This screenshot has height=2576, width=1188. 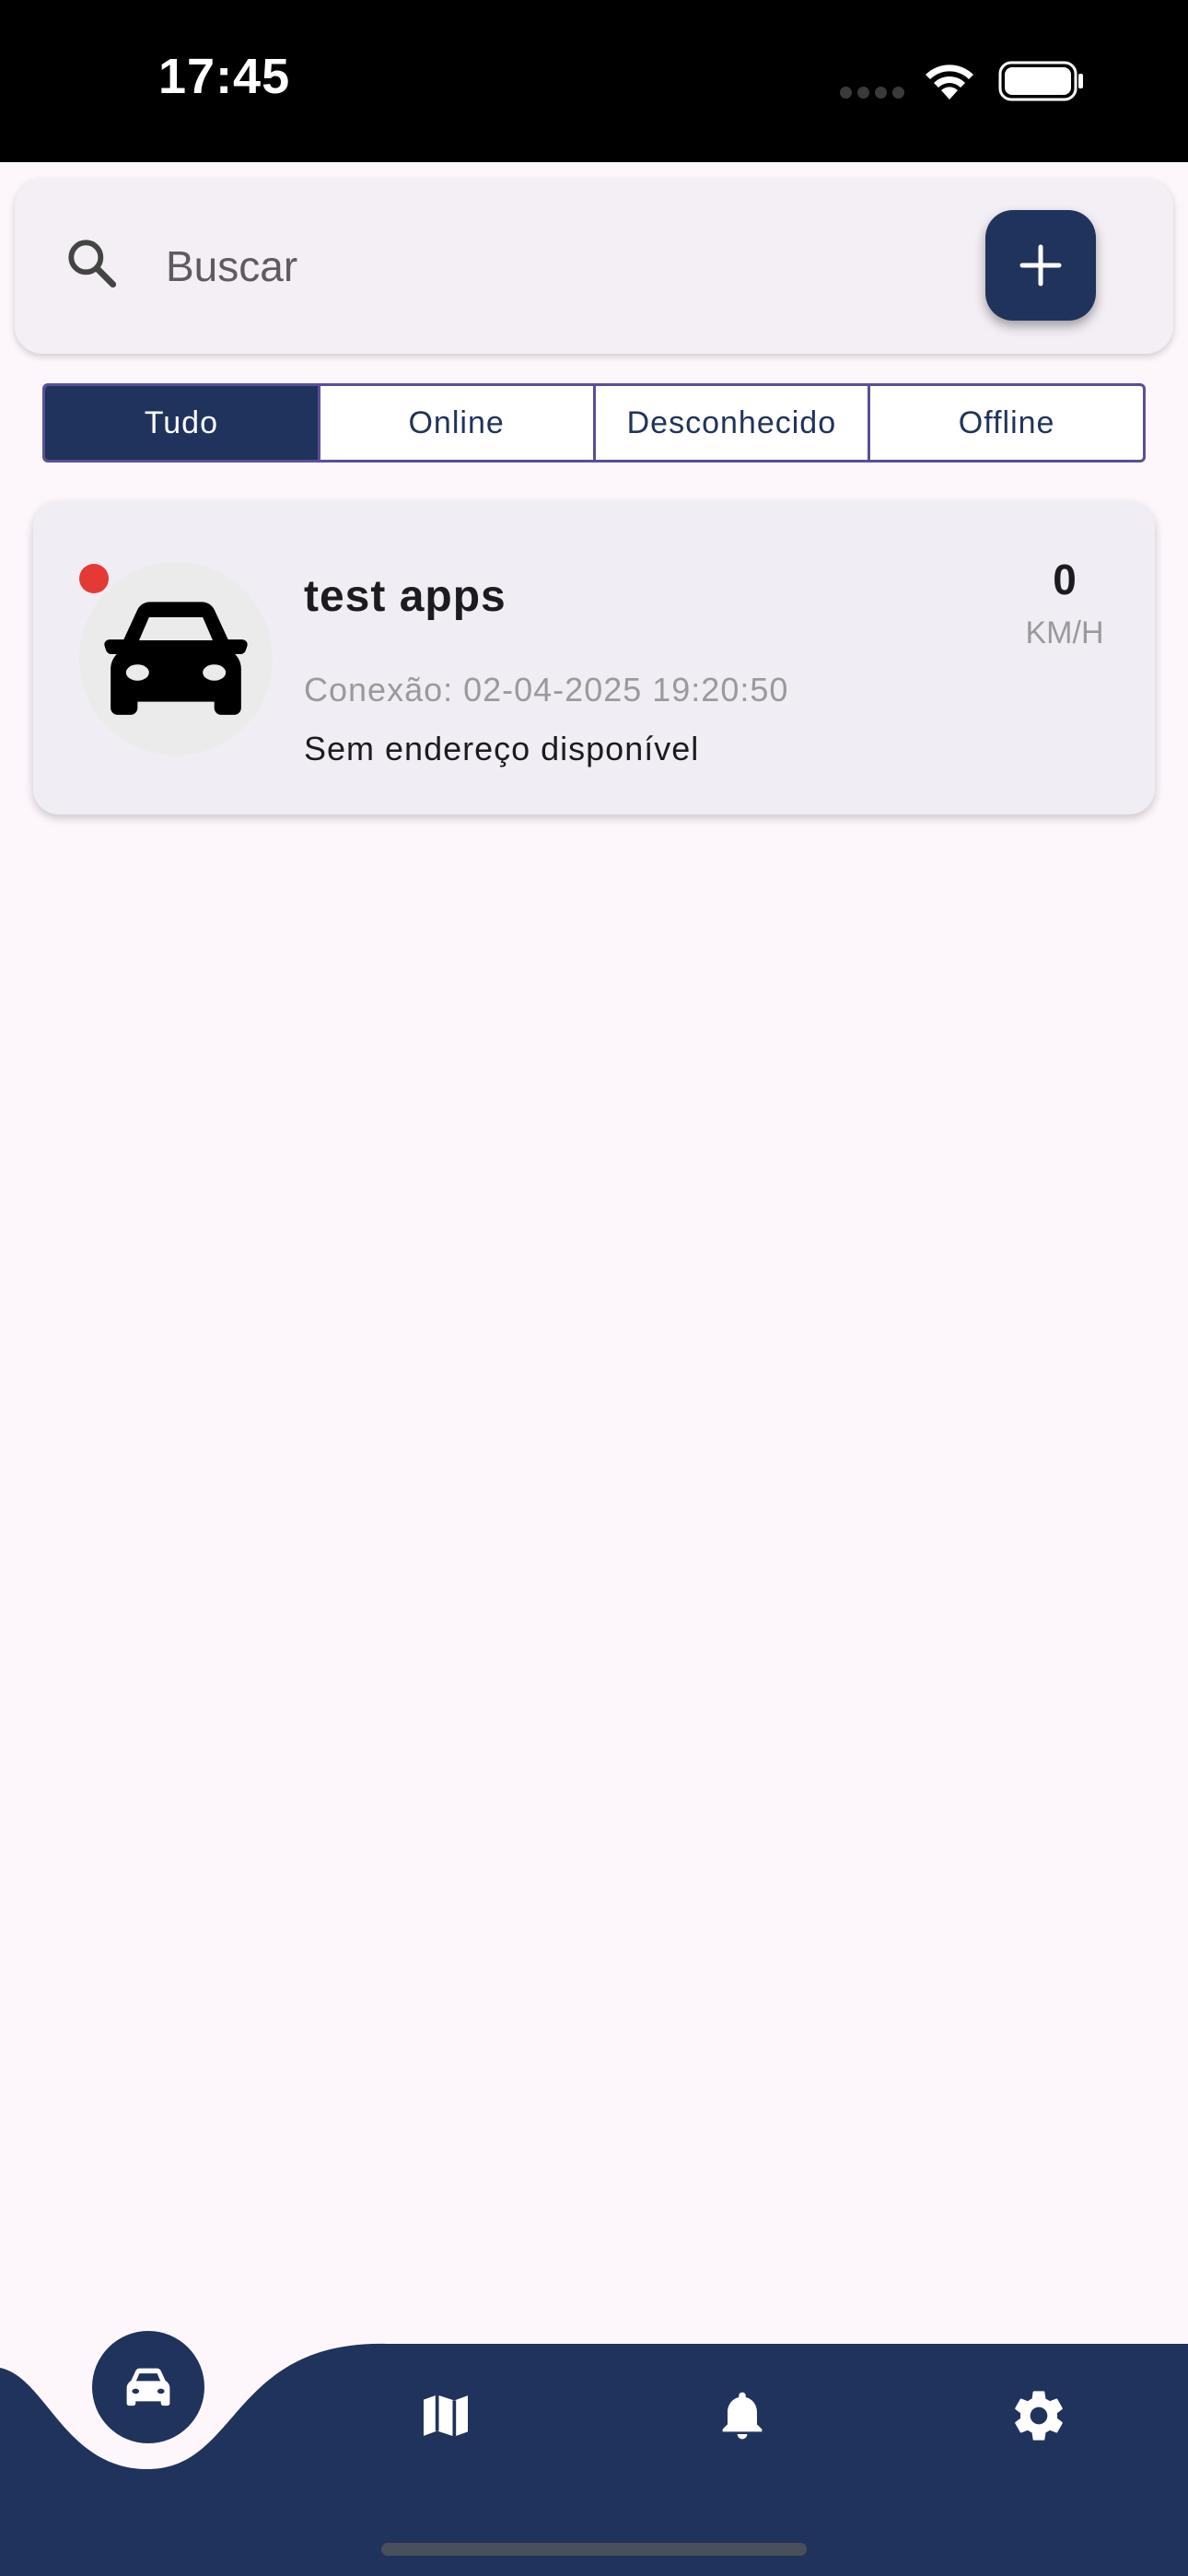 I want to click on bell-icon, so click(x=742, y=2416).